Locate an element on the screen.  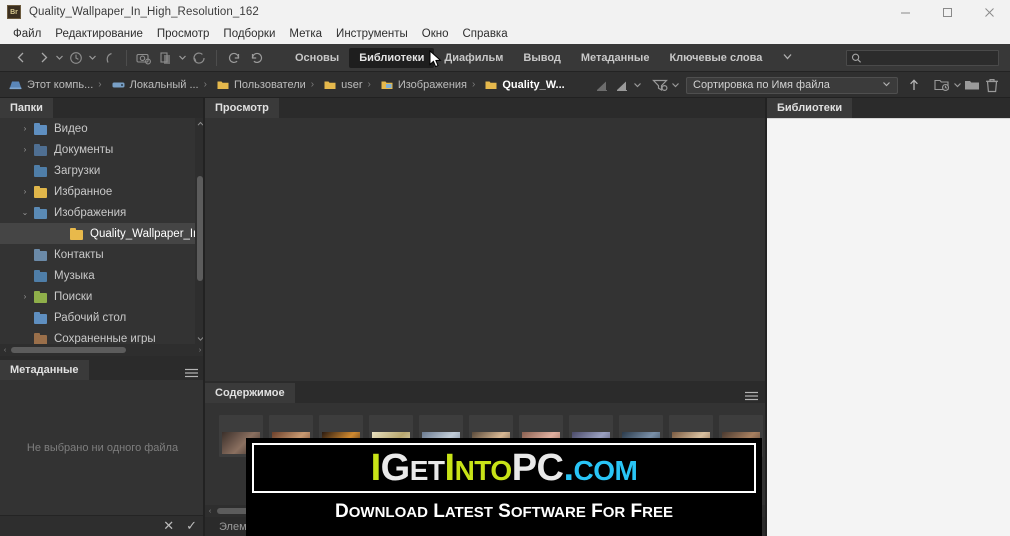
folder-tree-item: › Избранное is located at coordinates (102, 191).